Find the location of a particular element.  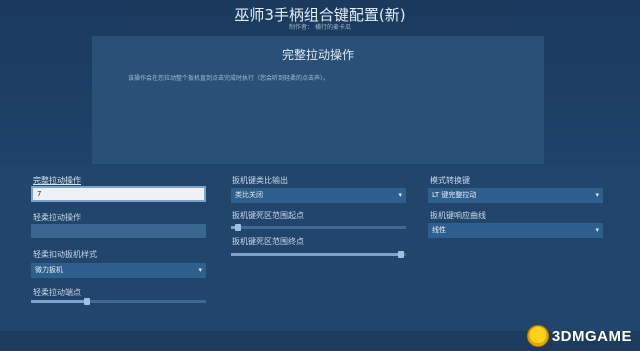

full-pull-action-field: 7 is located at coordinates (118, 194).